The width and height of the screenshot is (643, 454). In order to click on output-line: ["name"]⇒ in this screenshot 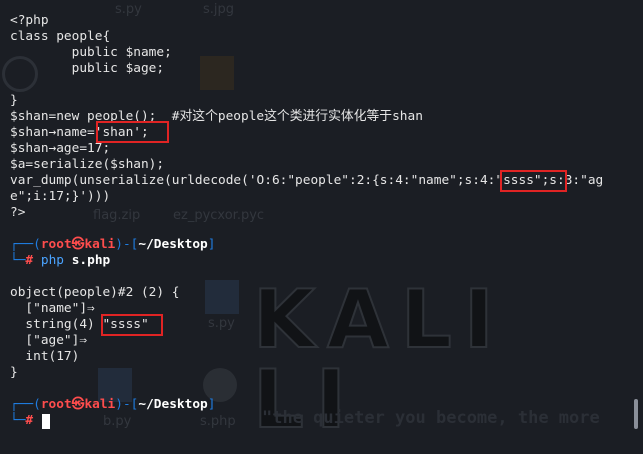, I will do `click(52, 308)`.